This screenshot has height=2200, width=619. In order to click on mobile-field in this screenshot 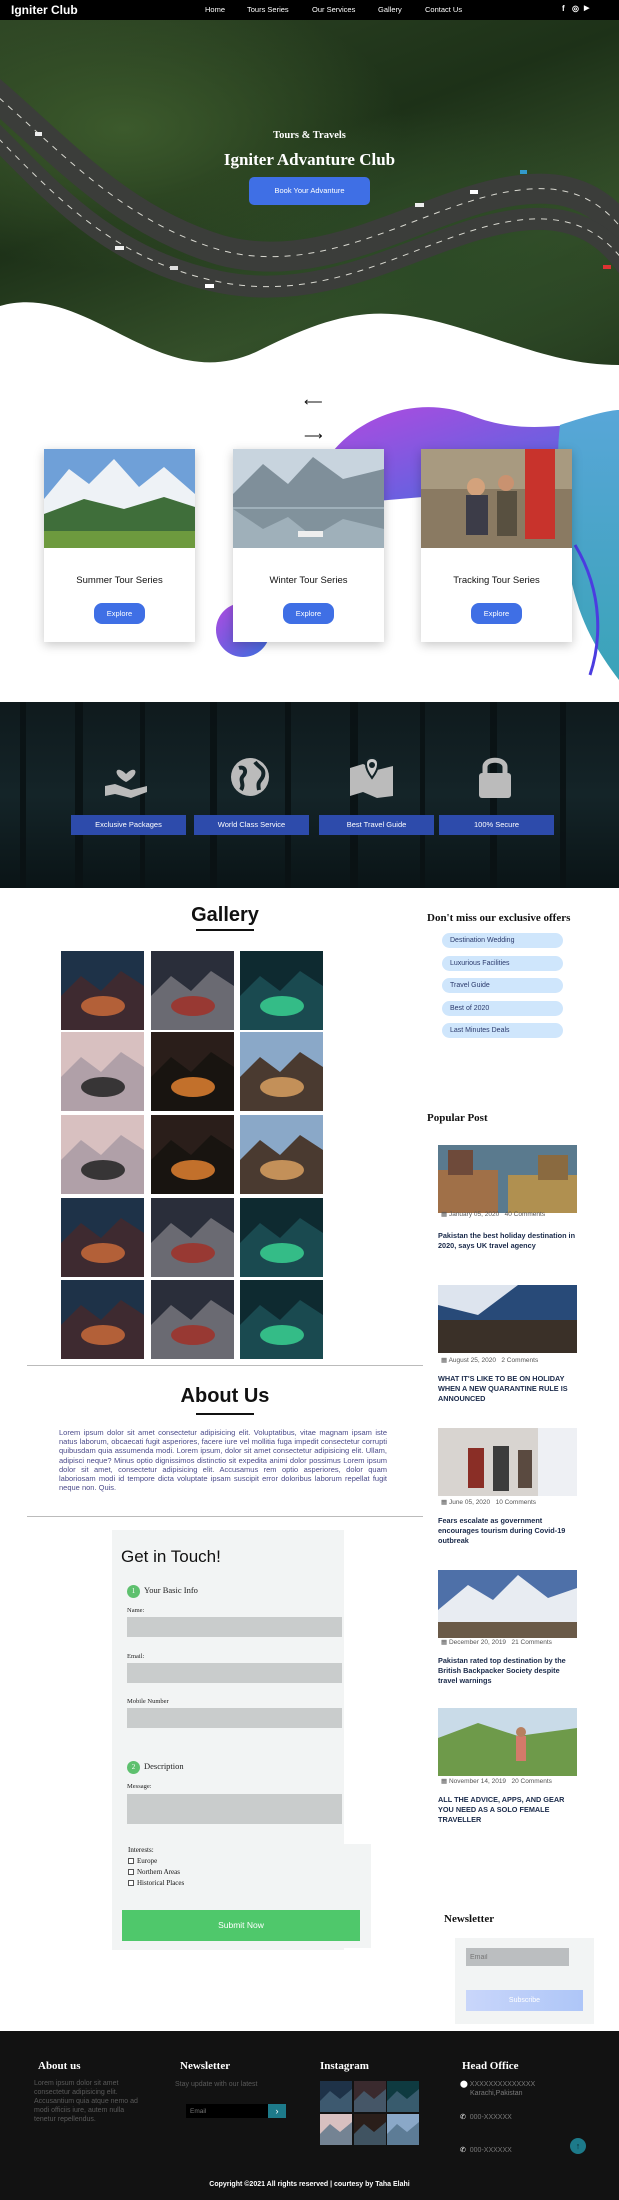, I will do `click(234, 1718)`.